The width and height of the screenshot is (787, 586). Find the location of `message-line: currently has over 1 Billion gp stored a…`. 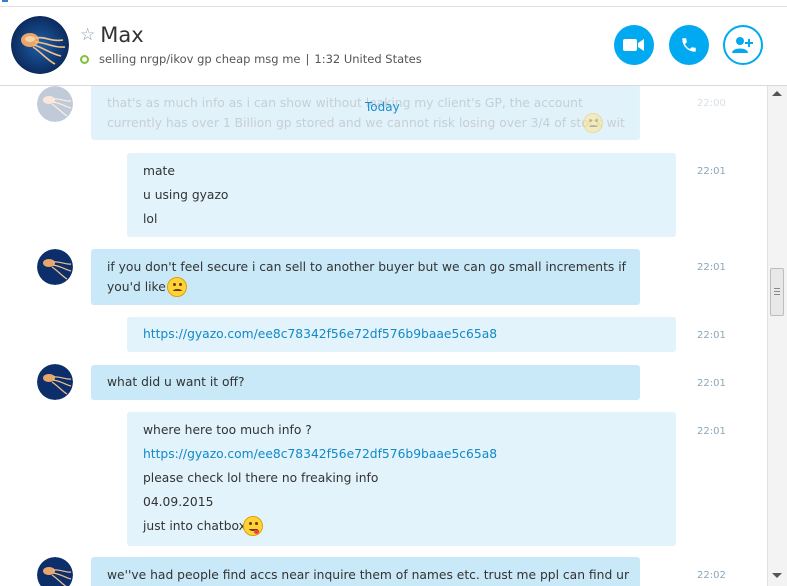

message-line: currently has over 1 Billion gp stored a… is located at coordinates (366, 123).